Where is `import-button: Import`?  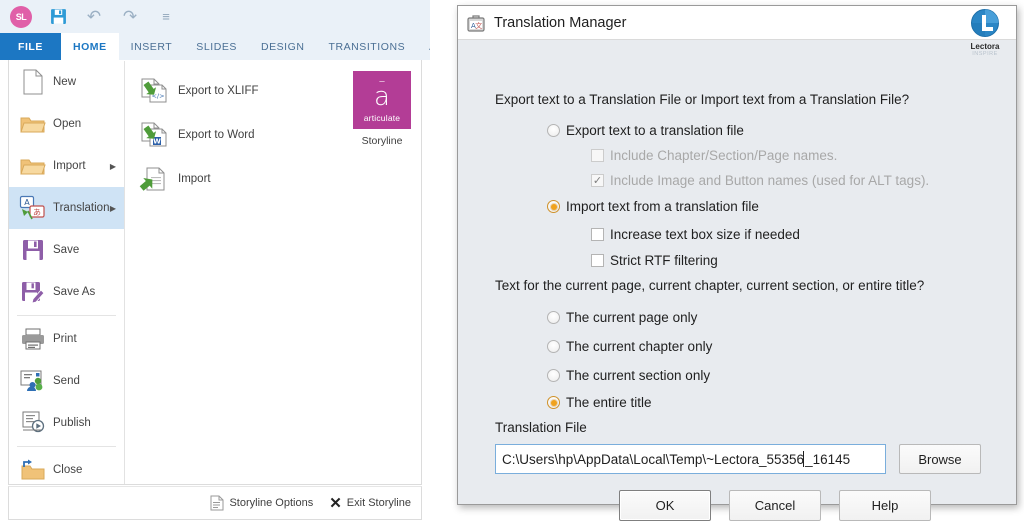 import-button: Import is located at coordinates (273, 179).